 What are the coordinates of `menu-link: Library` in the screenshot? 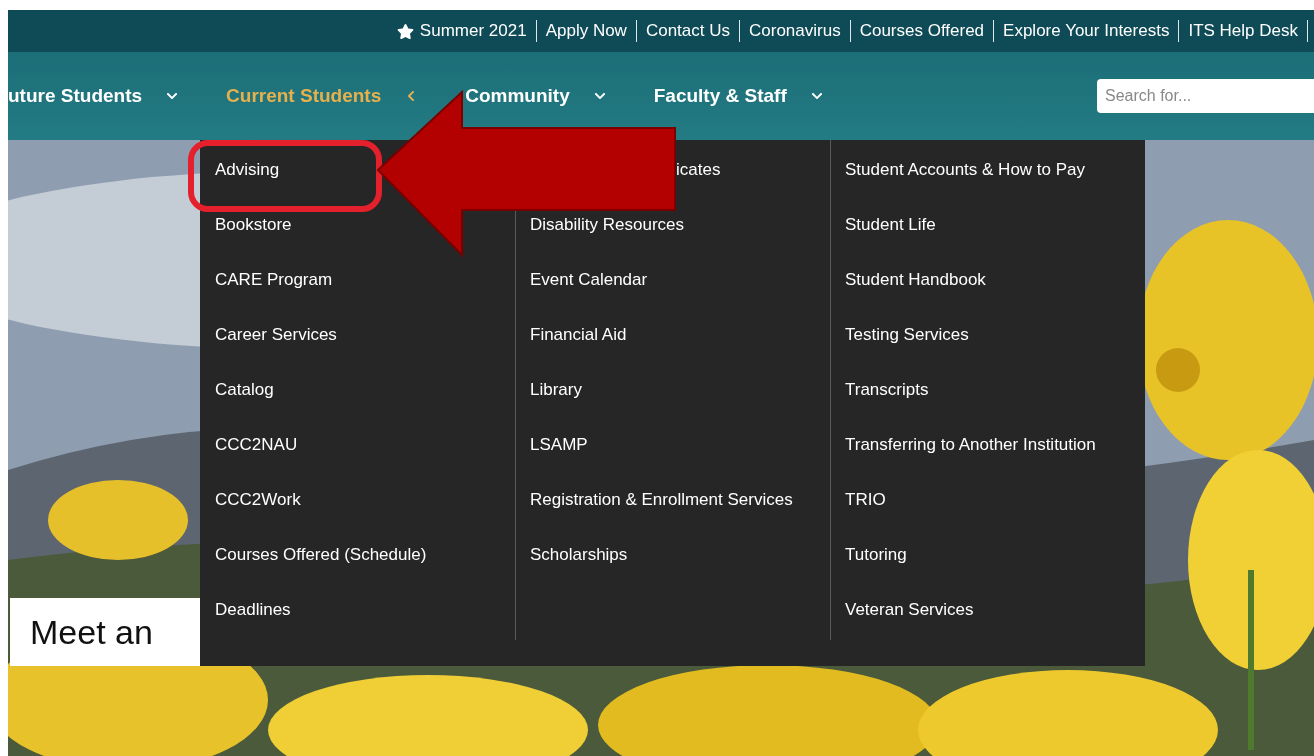 It's located at (556, 389).